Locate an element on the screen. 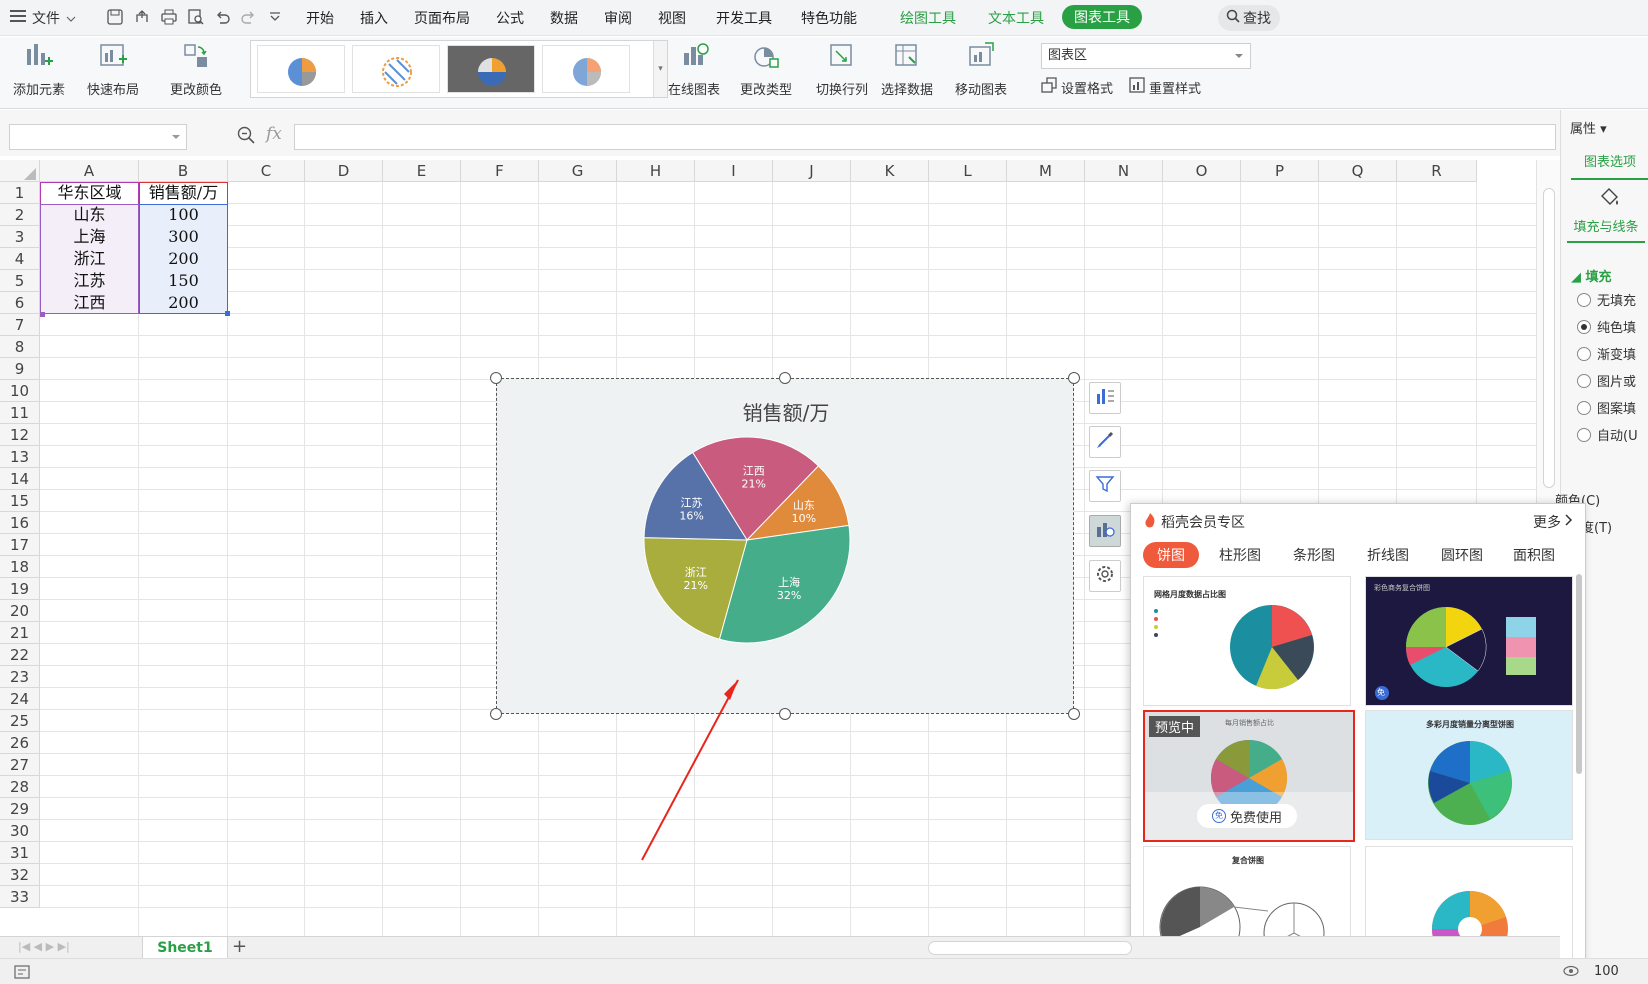 The height and width of the screenshot is (984, 1648). file-menu: 文件 is located at coordinates (43, 18).